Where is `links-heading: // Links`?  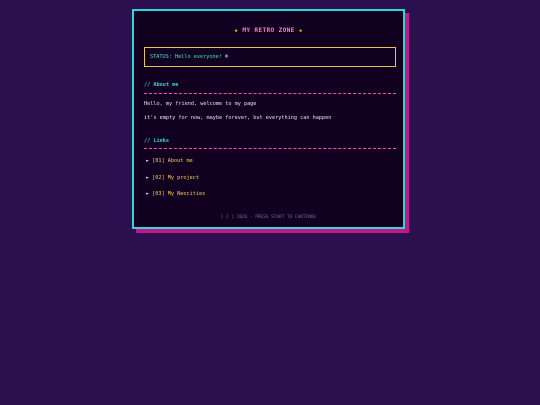 links-heading: // Links is located at coordinates (156, 141).